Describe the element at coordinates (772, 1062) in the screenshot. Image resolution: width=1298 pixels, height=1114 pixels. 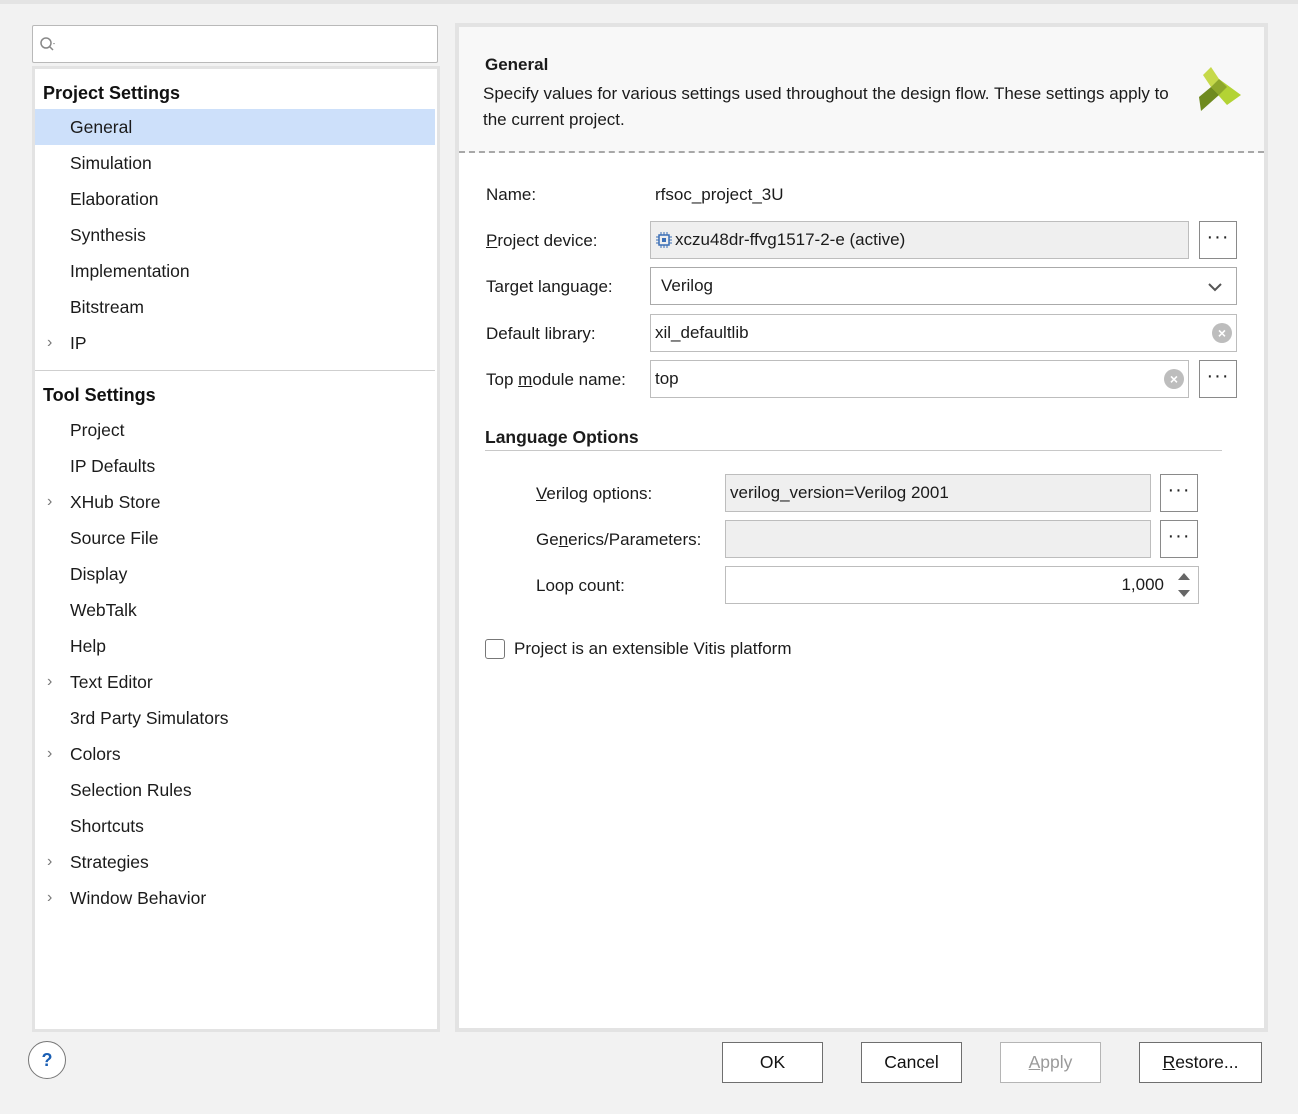
I see `ok-button: OK` at that location.